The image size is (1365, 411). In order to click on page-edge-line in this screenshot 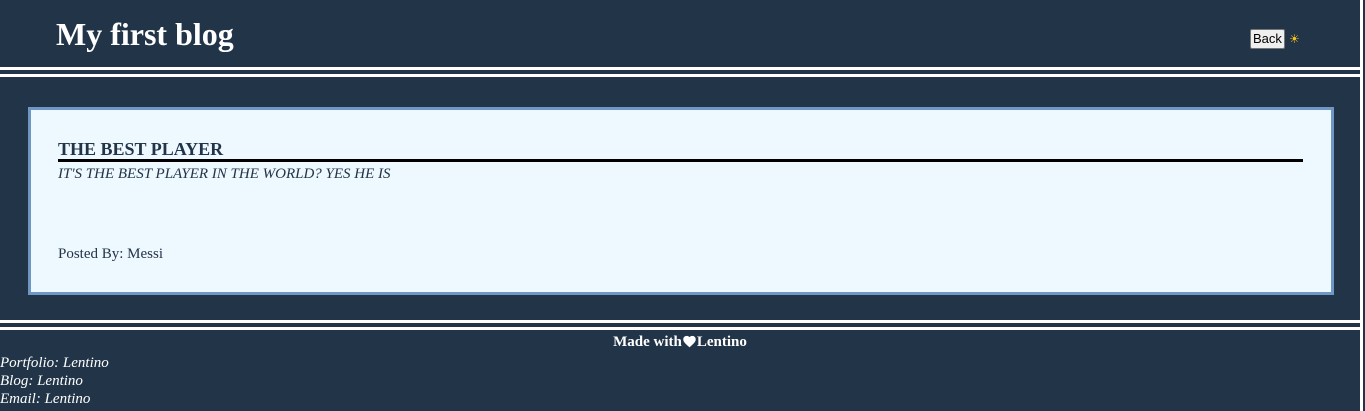, I will do `click(1361, 205)`.